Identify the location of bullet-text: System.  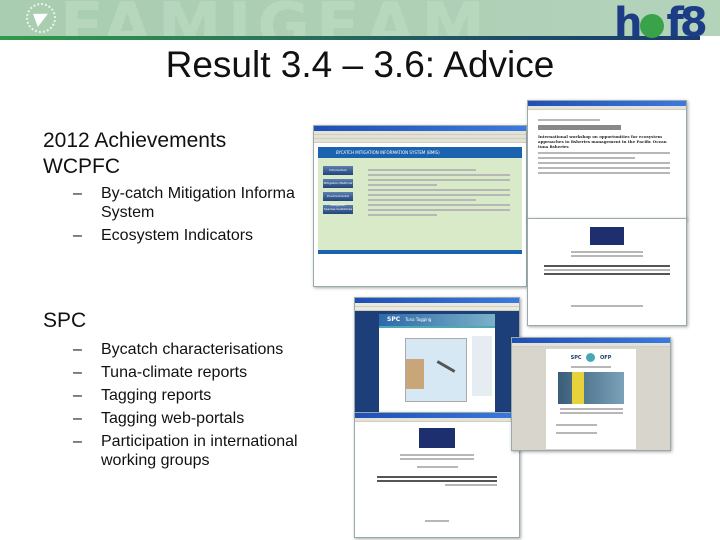
(128, 212).